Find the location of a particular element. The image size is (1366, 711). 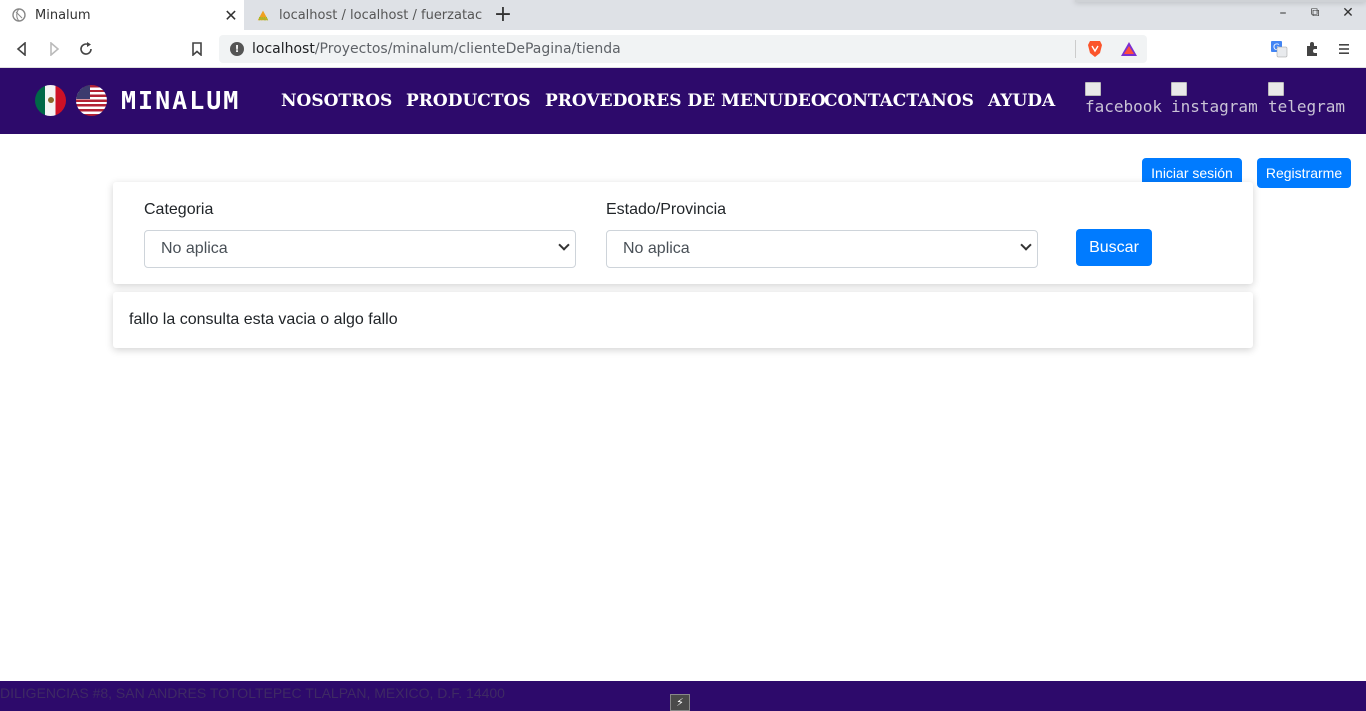

translate-icon: G is located at coordinates (1279, 49).